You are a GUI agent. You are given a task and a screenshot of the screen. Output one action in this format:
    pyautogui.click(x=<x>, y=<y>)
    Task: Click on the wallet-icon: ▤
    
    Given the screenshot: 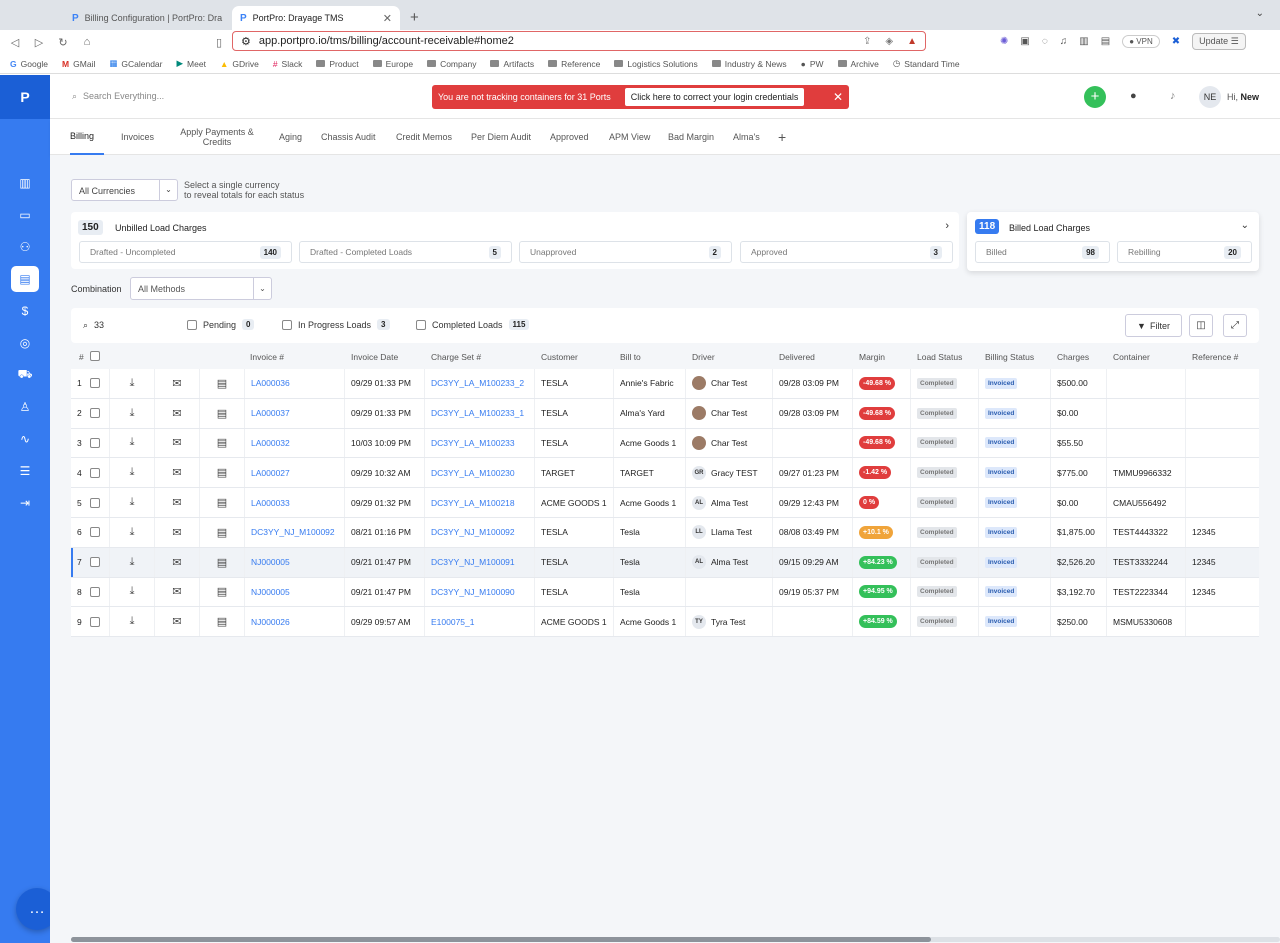 What is the action you would take?
    pyautogui.click(x=1105, y=41)
    